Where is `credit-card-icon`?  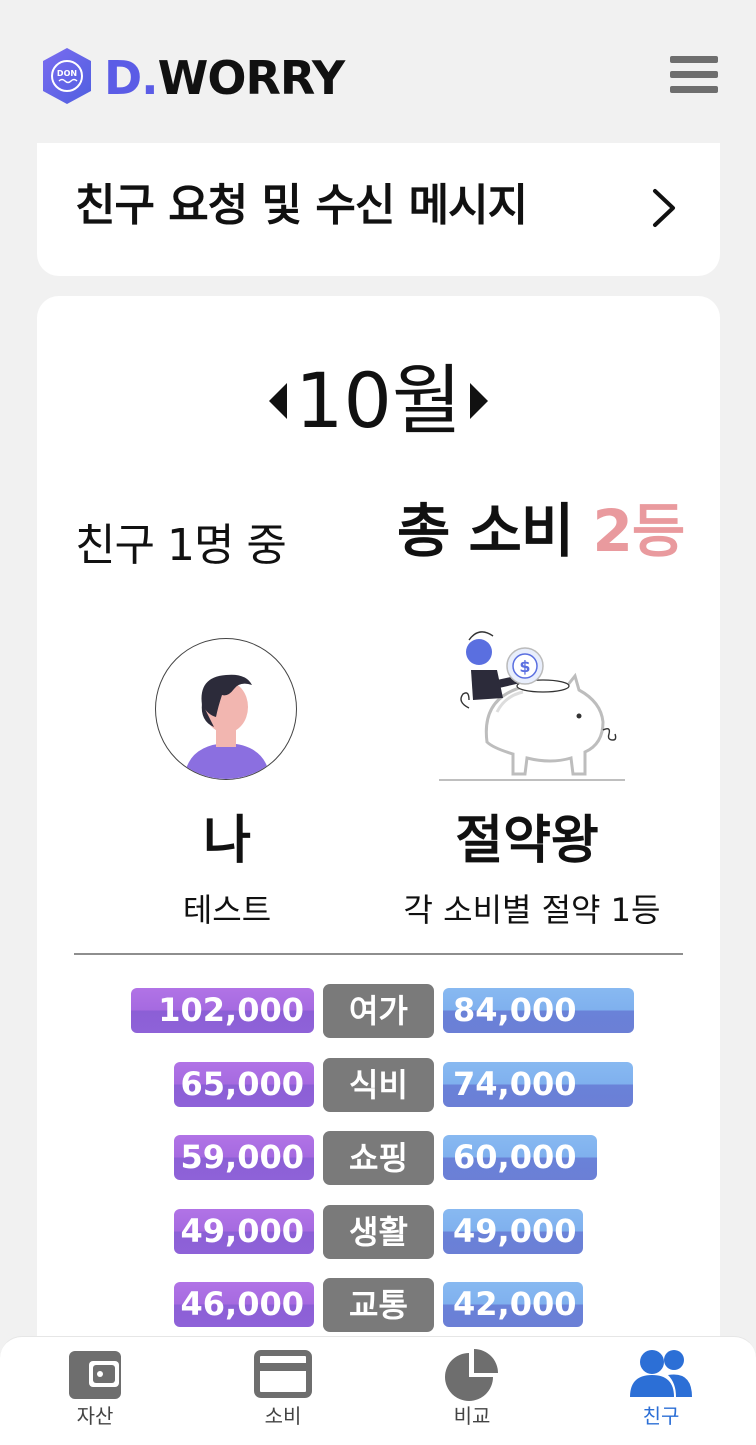 credit-card-icon is located at coordinates (283, 1374).